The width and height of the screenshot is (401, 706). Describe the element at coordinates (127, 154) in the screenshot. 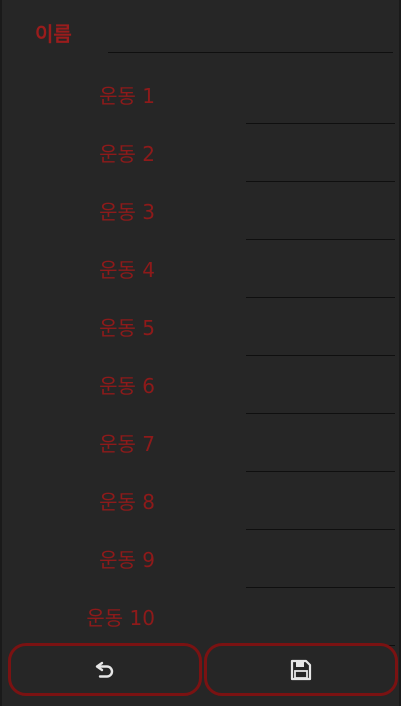

I see `exercise-label: 운동 2` at that location.